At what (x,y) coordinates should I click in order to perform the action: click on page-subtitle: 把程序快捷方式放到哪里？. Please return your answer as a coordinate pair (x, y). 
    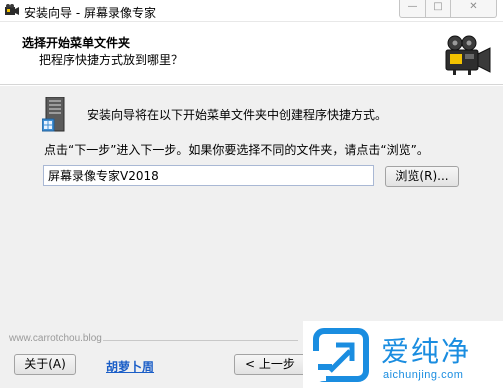
    Looking at the image, I should click on (111, 60).